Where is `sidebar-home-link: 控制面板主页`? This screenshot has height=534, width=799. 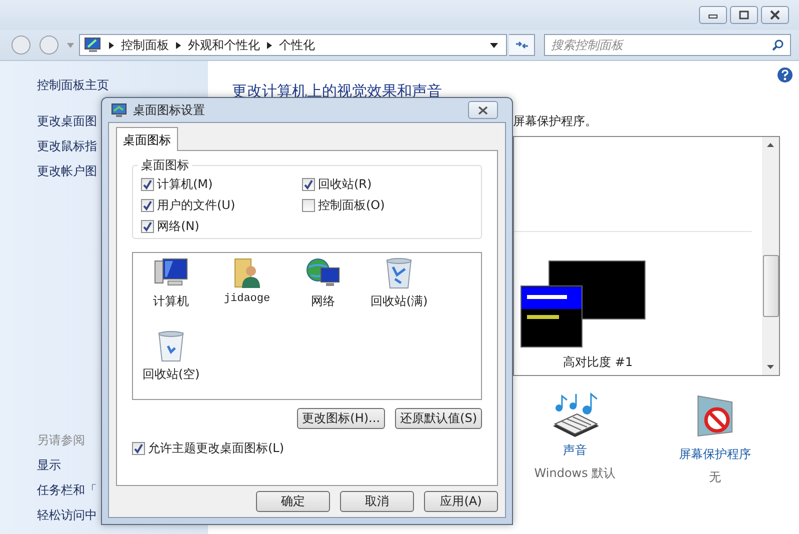 sidebar-home-link: 控制面板主页 is located at coordinates (73, 85).